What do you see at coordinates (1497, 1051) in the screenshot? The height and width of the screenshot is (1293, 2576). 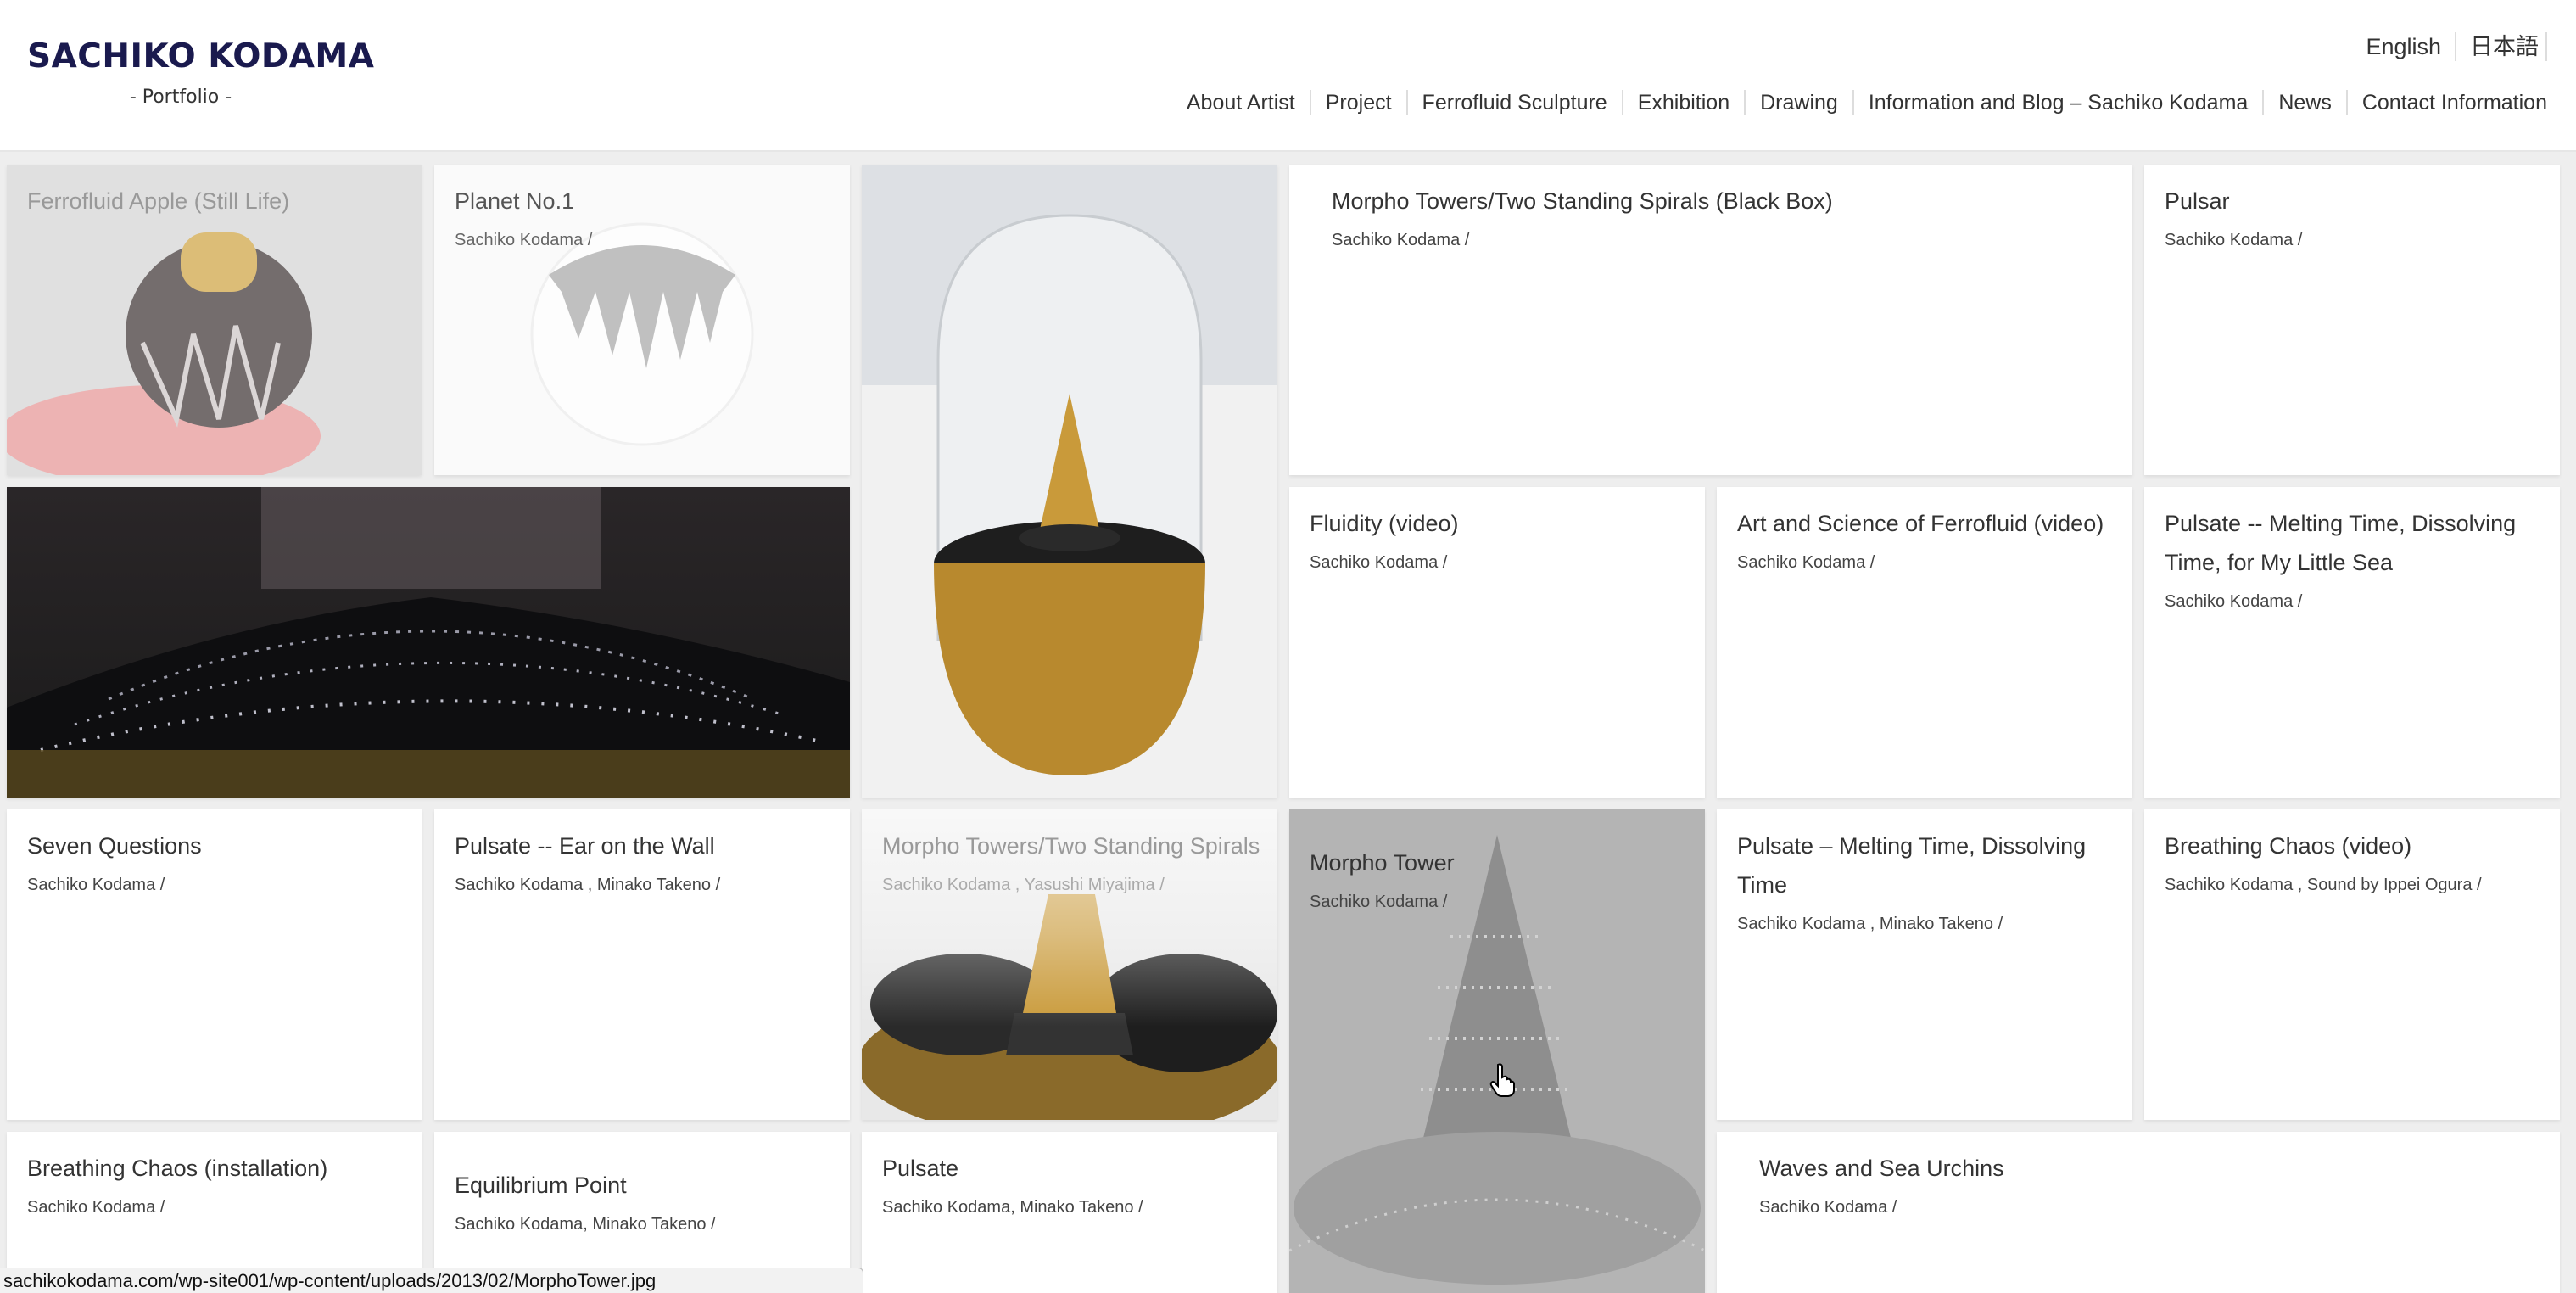 I see `portfolio-tile-morpho-tower: Morpho Tower Sachiko Kodama /` at bounding box center [1497, 1051].